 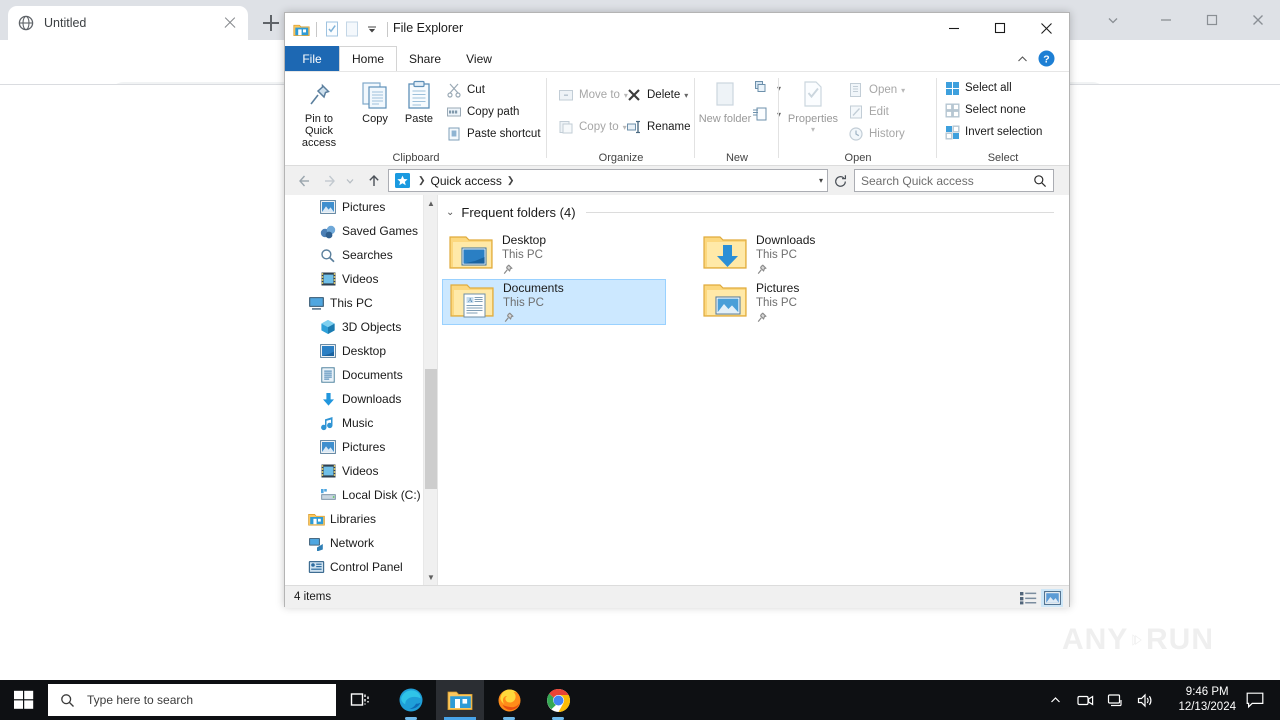 I want to click on up-arrow-icon, so click(x=374, y=181).